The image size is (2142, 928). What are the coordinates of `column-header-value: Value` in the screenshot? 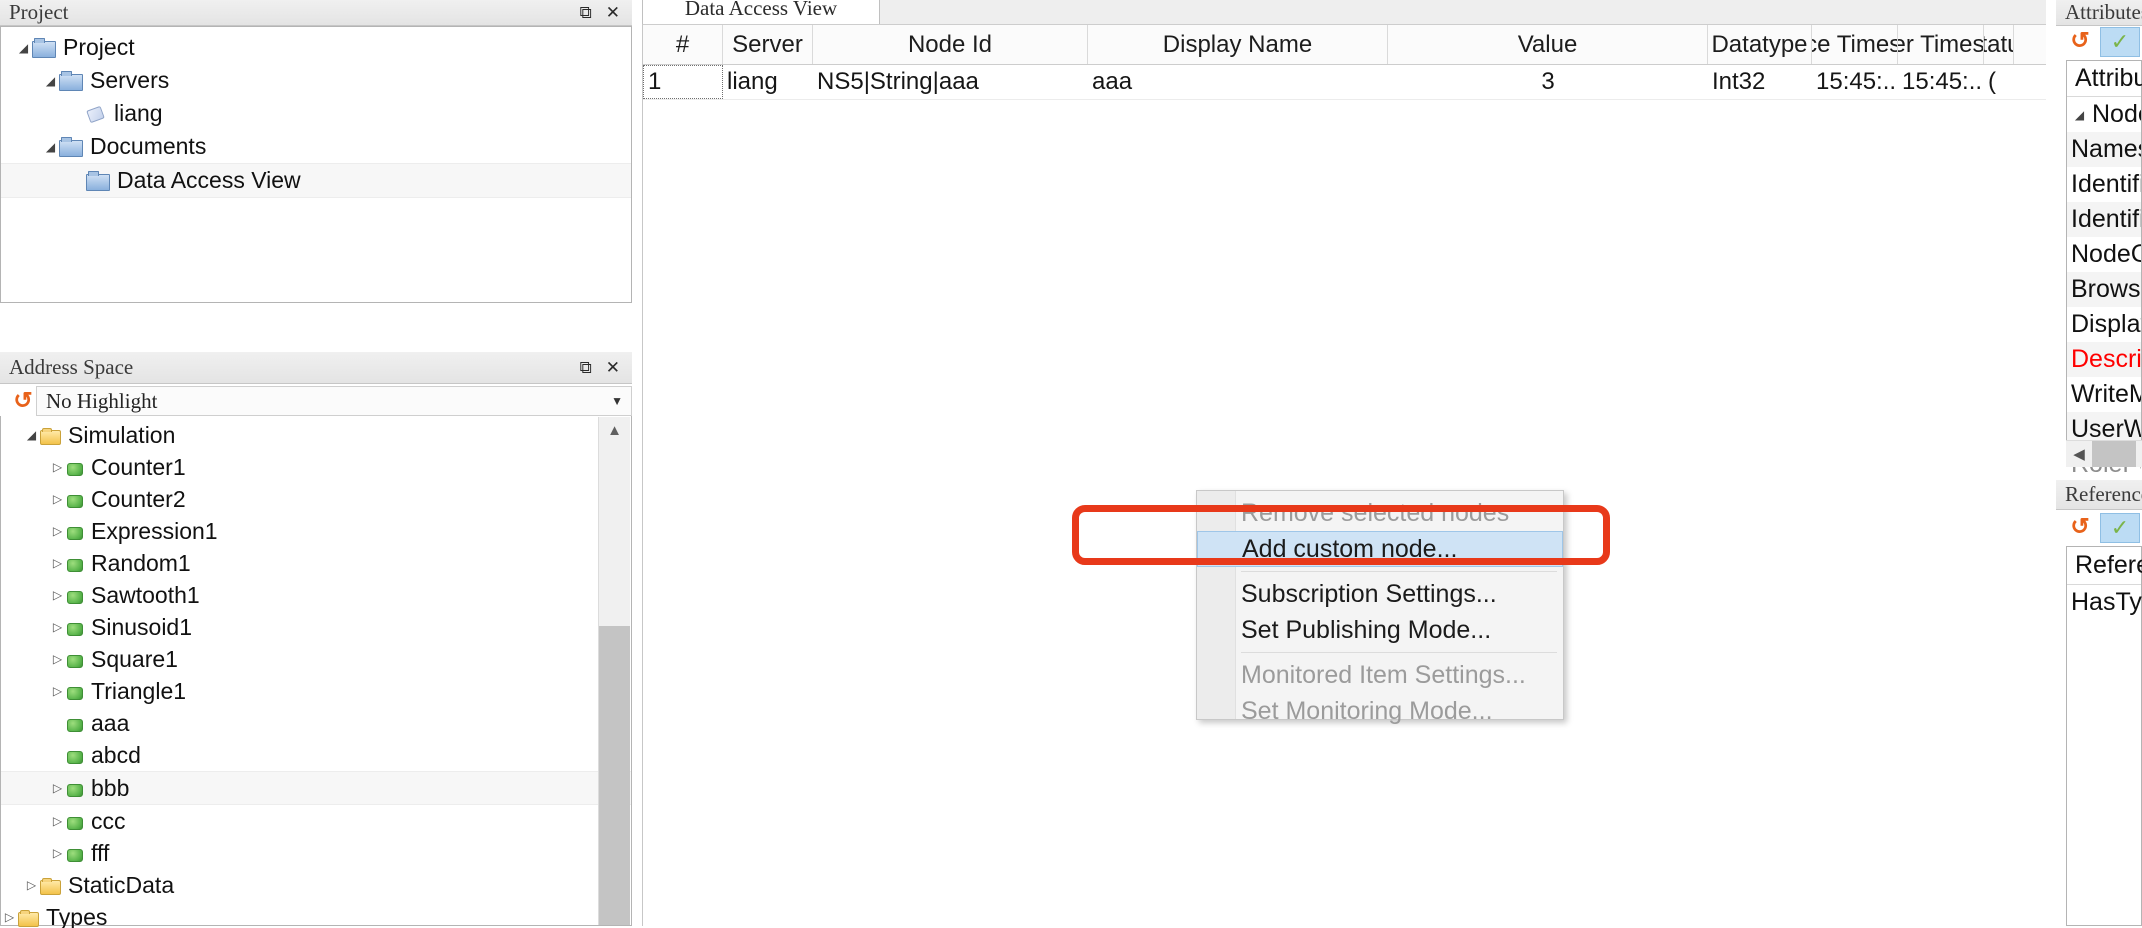 It's located at (1548, 44).